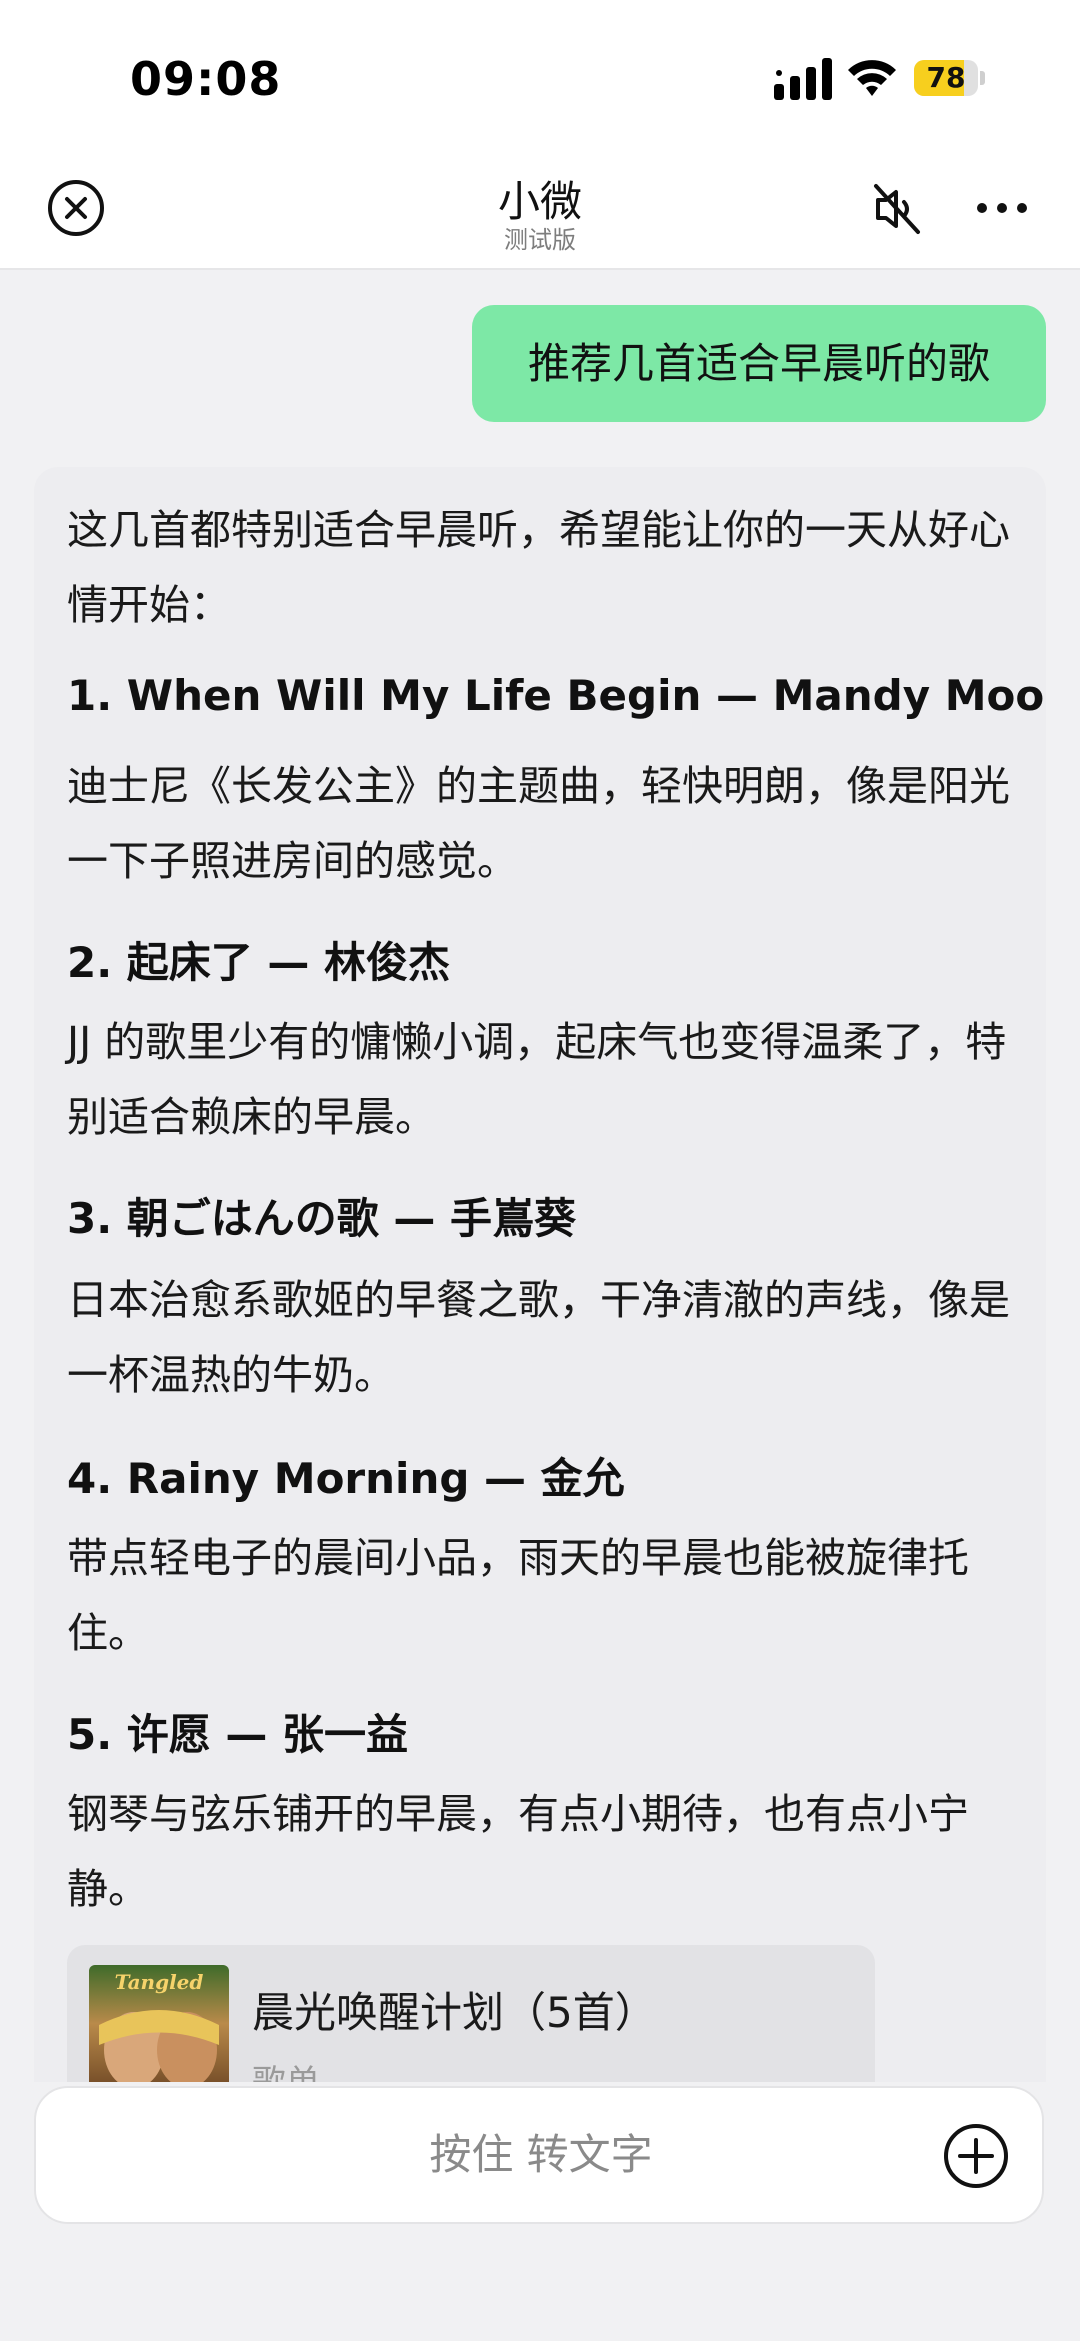  I want to click on reply-intro: 这几首都特别适合早晨听，希望能让你的一天从好心情开始：, so click(538, 567).